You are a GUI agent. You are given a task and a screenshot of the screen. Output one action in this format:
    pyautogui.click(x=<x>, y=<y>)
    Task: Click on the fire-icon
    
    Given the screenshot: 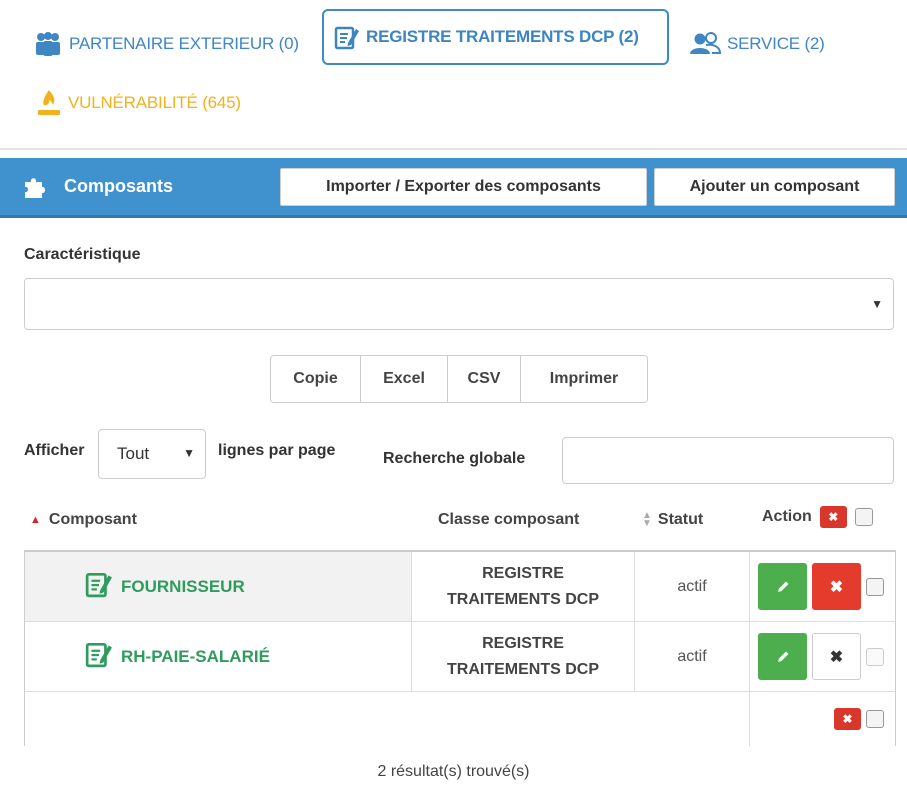 What is the action you would take?
    pyautogui.click(x=49, y=103)
    